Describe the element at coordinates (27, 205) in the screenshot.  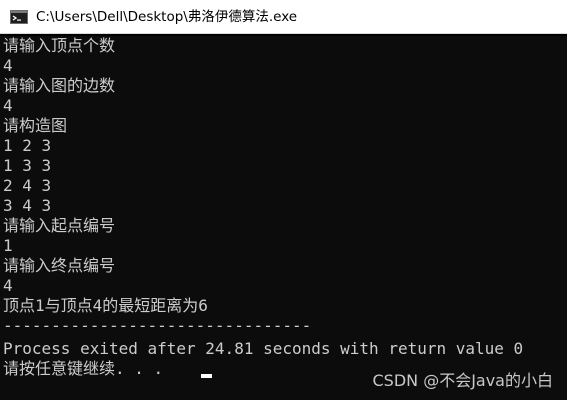
I see `console-line: 3 4 3` at that location.